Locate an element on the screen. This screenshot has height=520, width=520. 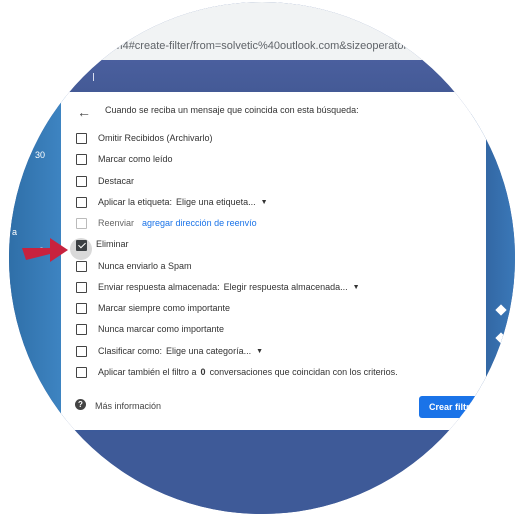
never-spam-checkbox is located at coordinates (81, 266).